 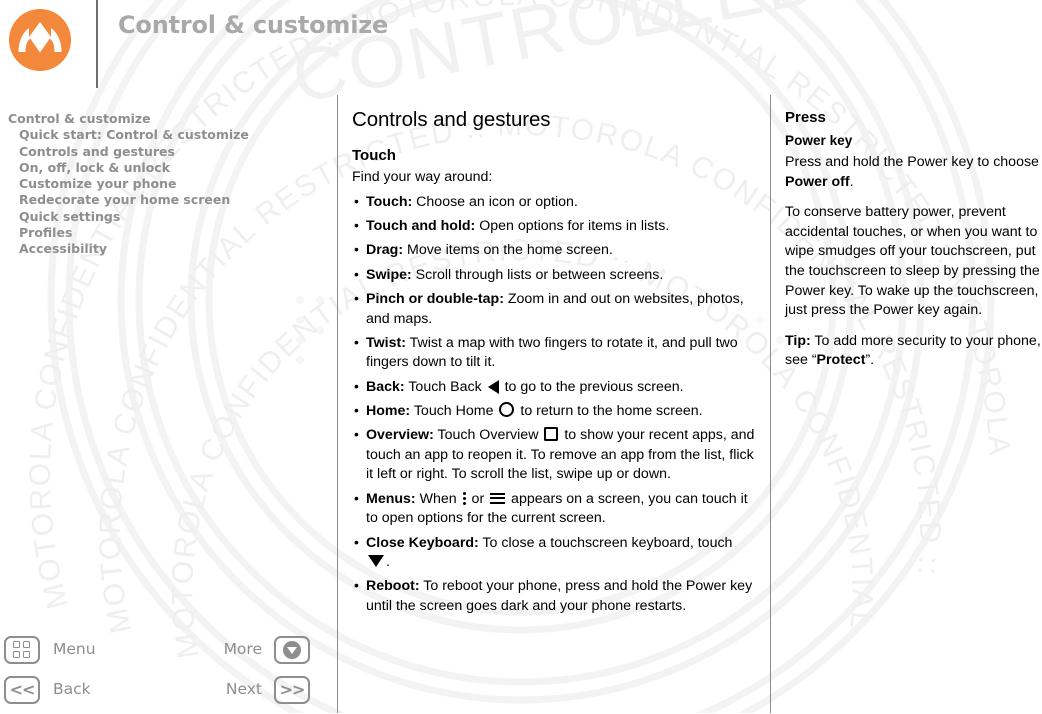 What do you see at coordinates (40, 40) in the screenshot?
I see `motorola-m-logo-icon` at bounding box center [40, 40].